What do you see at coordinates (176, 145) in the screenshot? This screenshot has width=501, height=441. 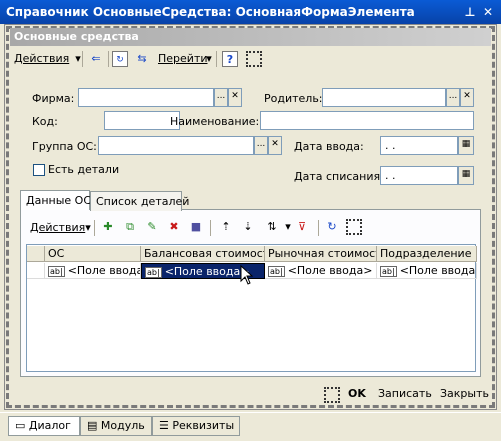 I see `group-input` at bounding box center [176, 145].